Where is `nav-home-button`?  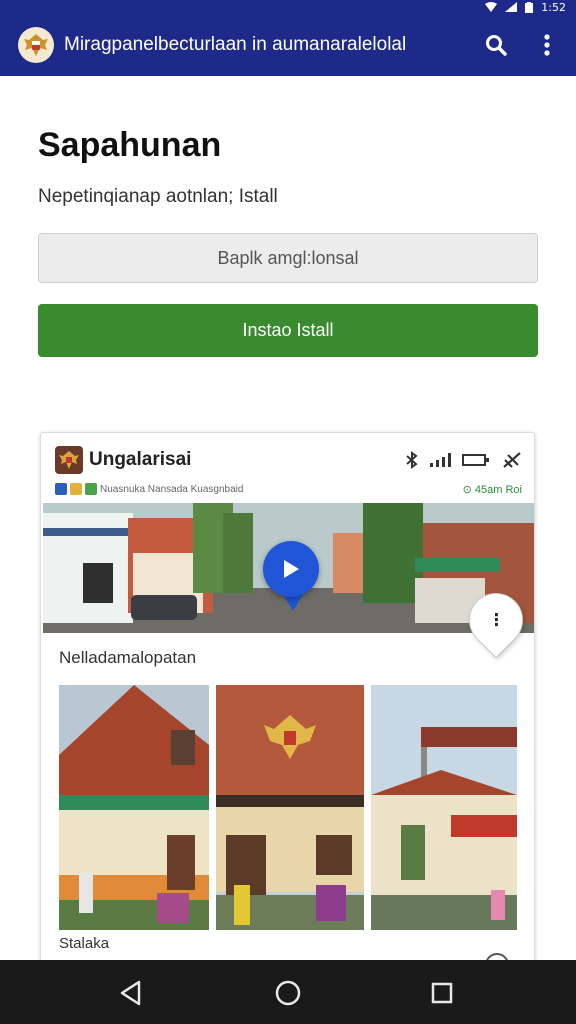 nav-home-button is located at coordinates (288, 993).